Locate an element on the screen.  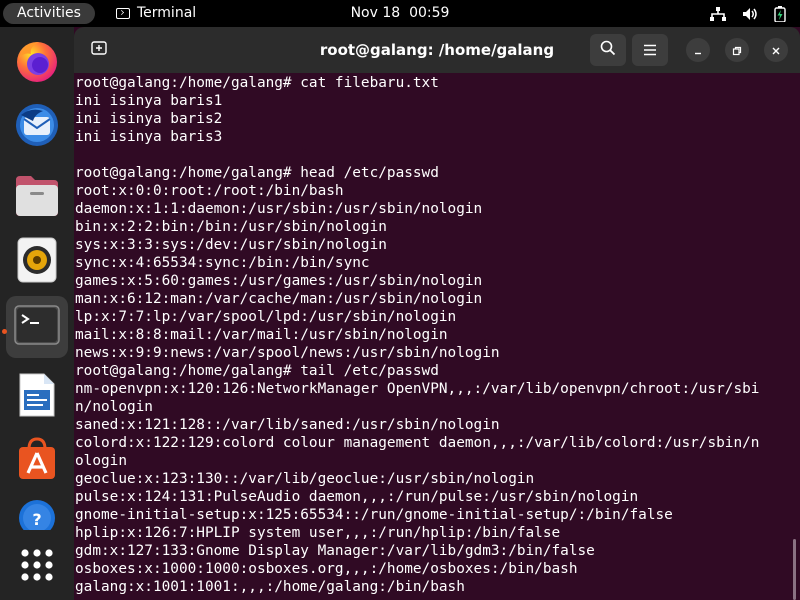
firefox-icon is located at coordinates (37, 63).